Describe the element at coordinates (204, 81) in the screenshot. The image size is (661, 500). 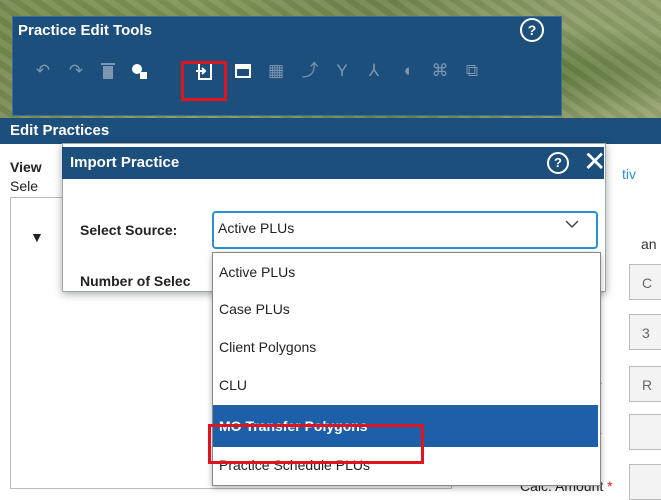
I see `import-tool-highlight` at that location.